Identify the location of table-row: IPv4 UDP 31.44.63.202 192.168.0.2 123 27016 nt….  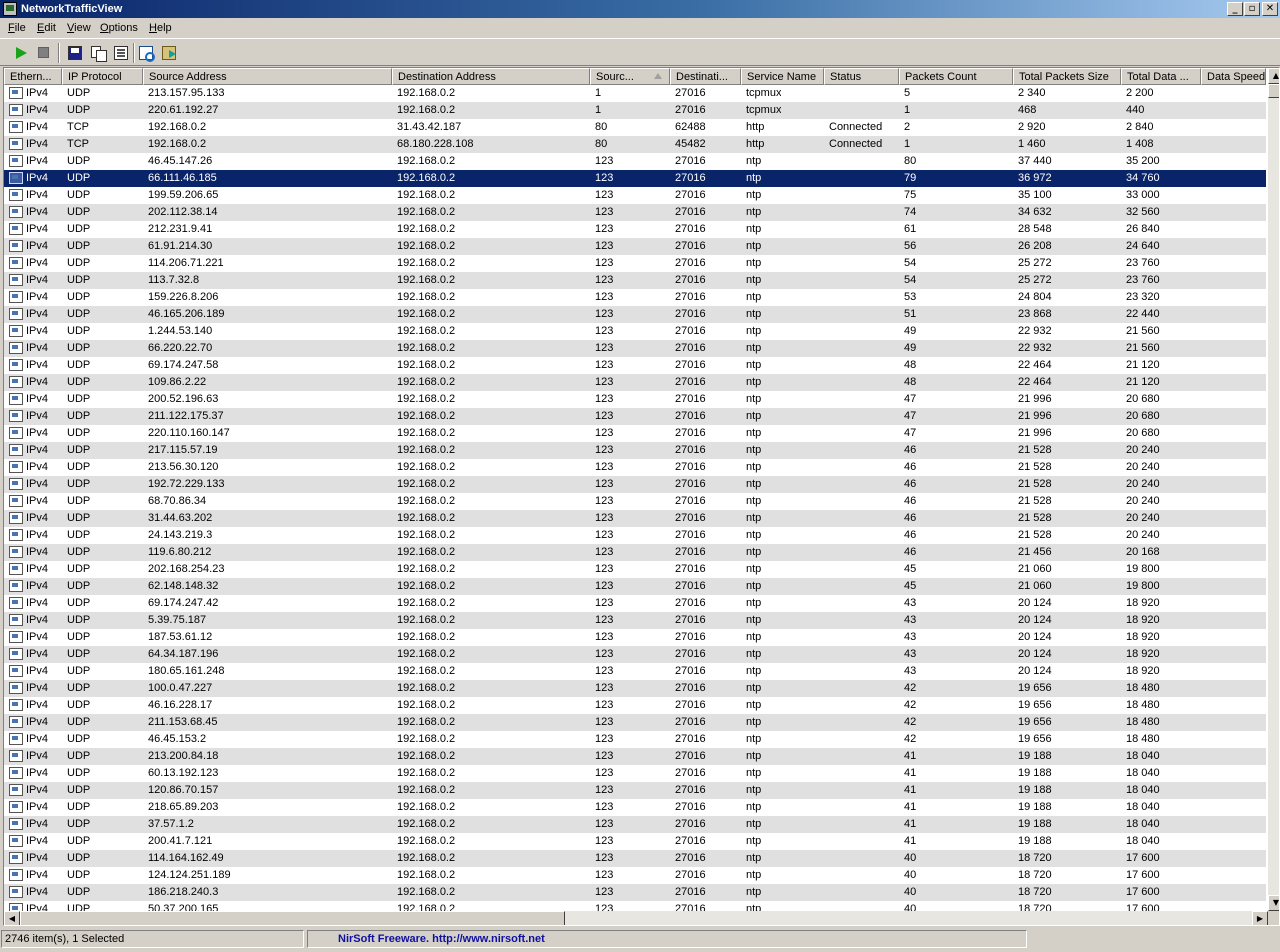
(635, 518).